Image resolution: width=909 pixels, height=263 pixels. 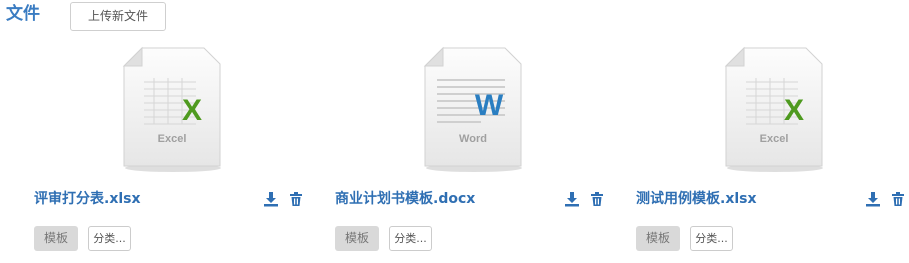 I want to click on file-type-letter: W, so click(x=489, y=105).